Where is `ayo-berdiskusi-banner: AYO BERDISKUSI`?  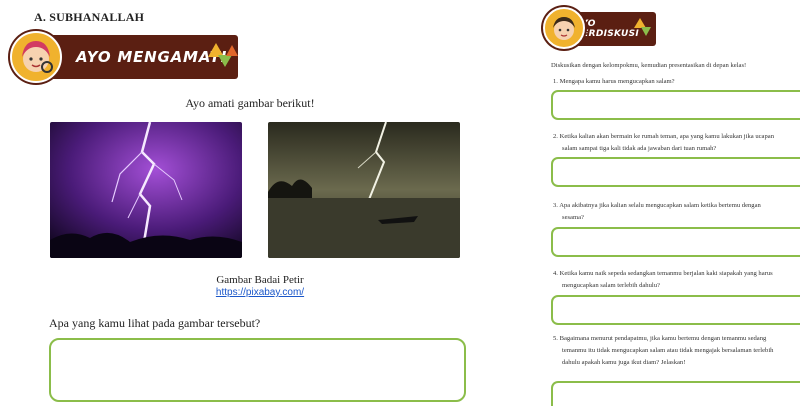 ayo-berdiskusi-banner: AYO BERDISKUSI is located at coordinates (599, 28).